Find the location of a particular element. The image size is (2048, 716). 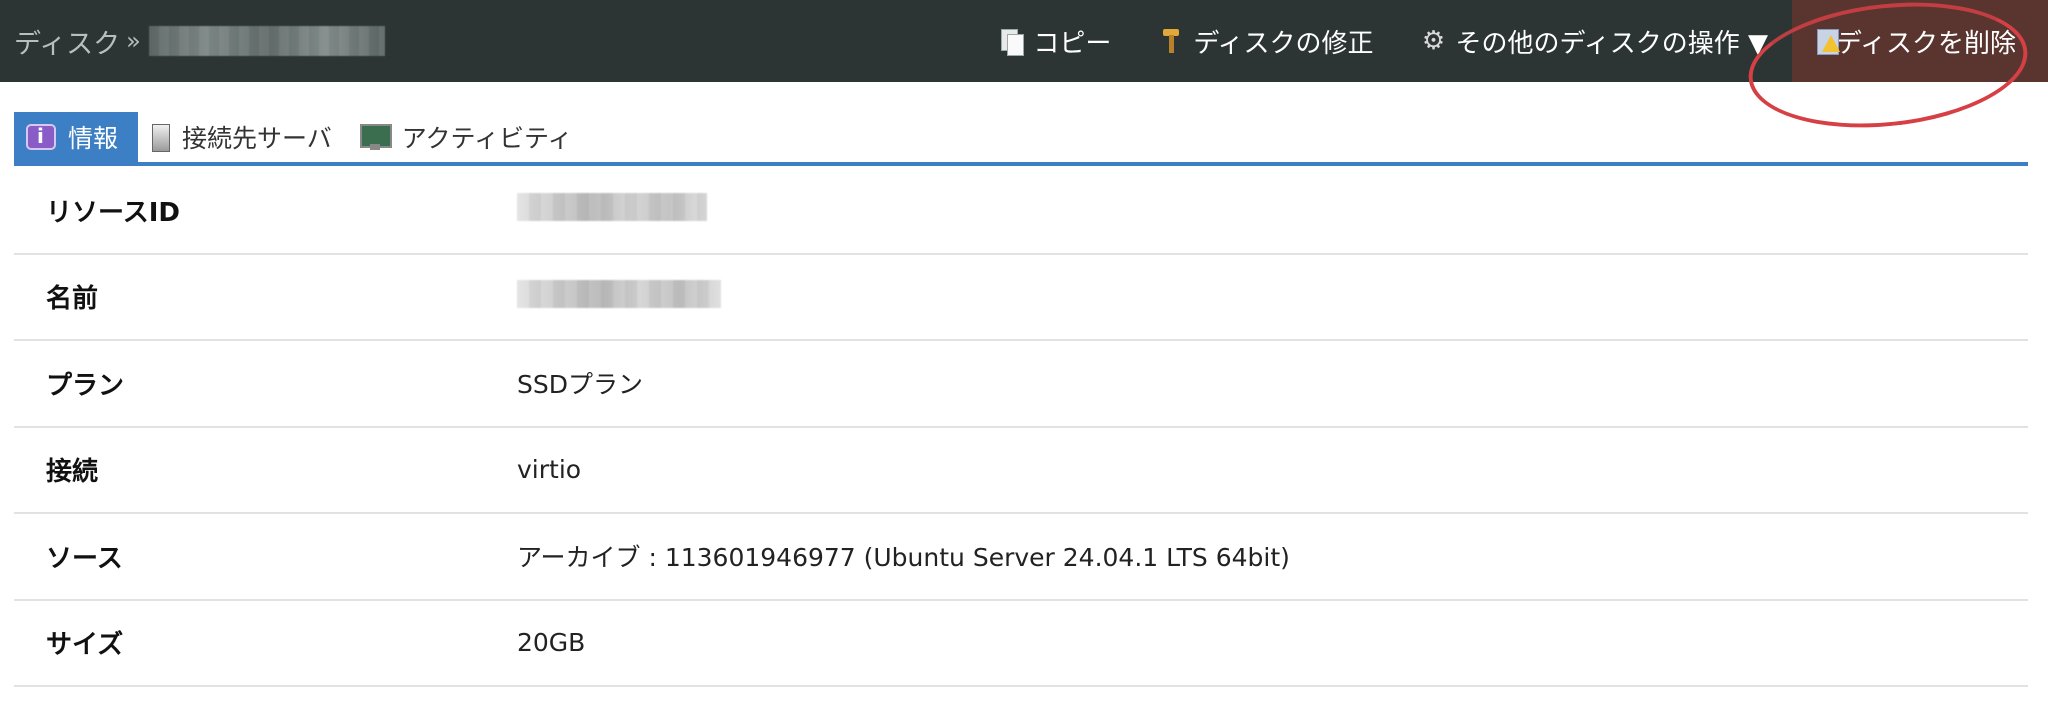

info-icon is located at coordinates (41, 137).